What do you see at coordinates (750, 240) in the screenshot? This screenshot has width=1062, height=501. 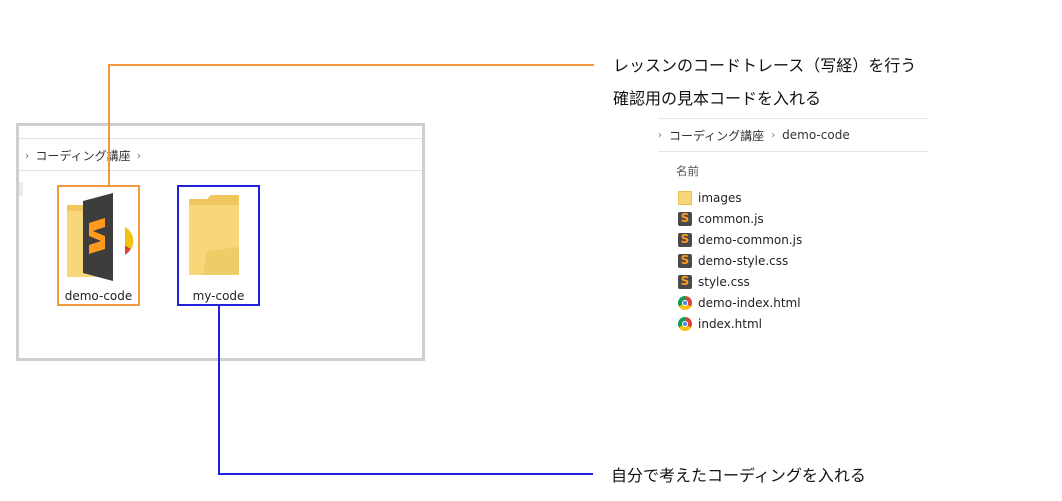 I see `file-name: demo-common.js` at bounding box center [750, 240].